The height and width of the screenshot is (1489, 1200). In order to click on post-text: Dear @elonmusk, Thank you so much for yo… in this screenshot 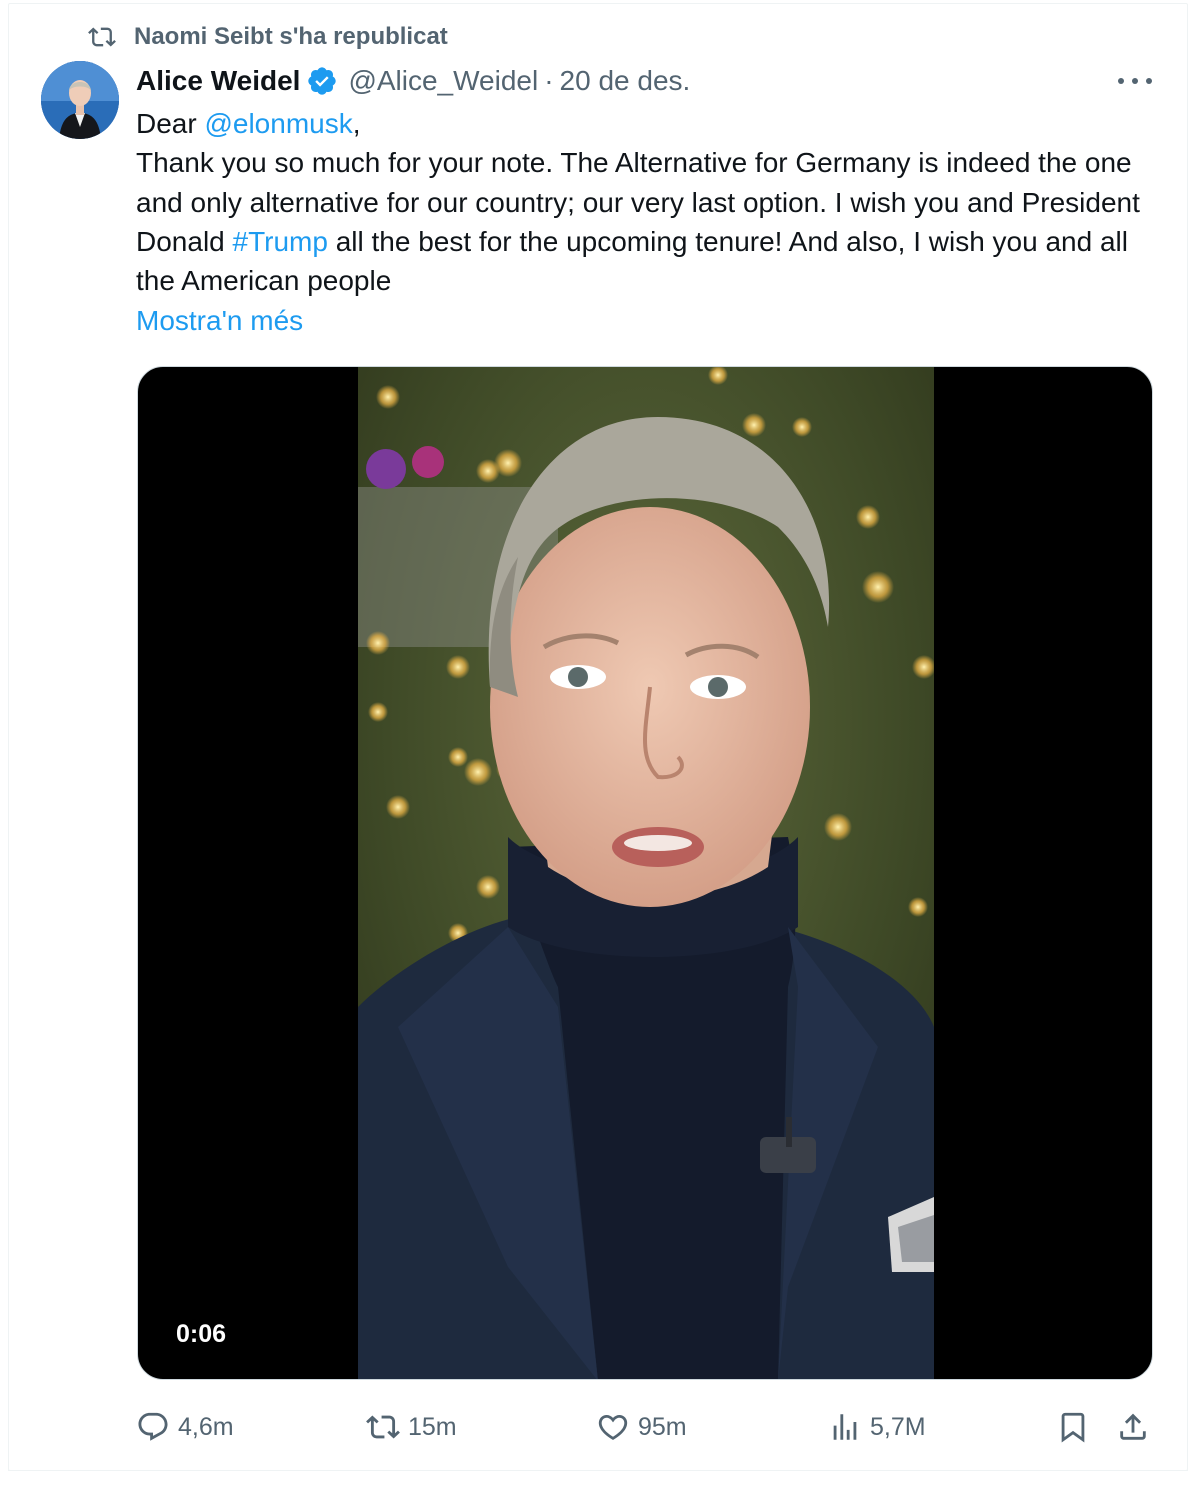, I will do `click(651, 202)`.